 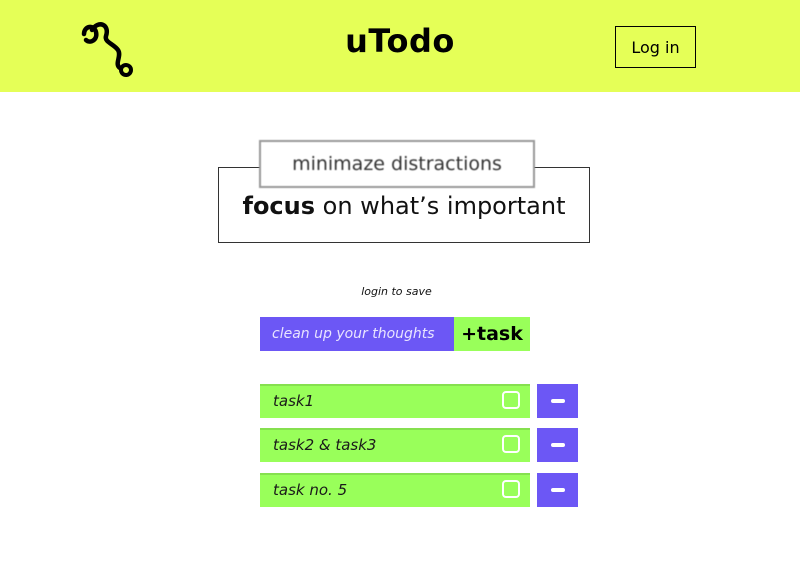 I want to click on login-button: Log in, so click(x=655, y=47).